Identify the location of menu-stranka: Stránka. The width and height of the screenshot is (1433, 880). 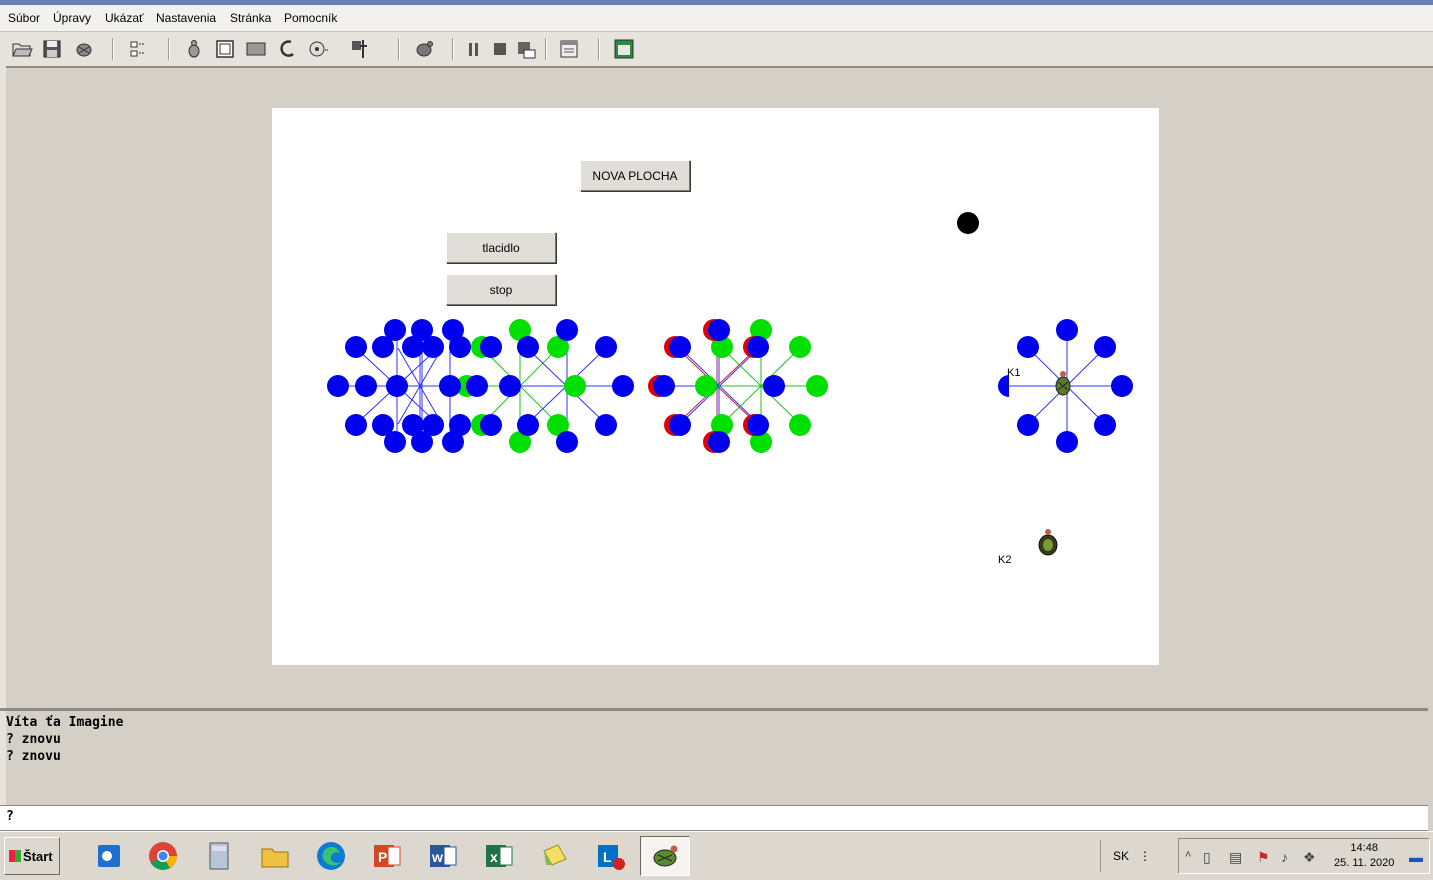
(250, 18).